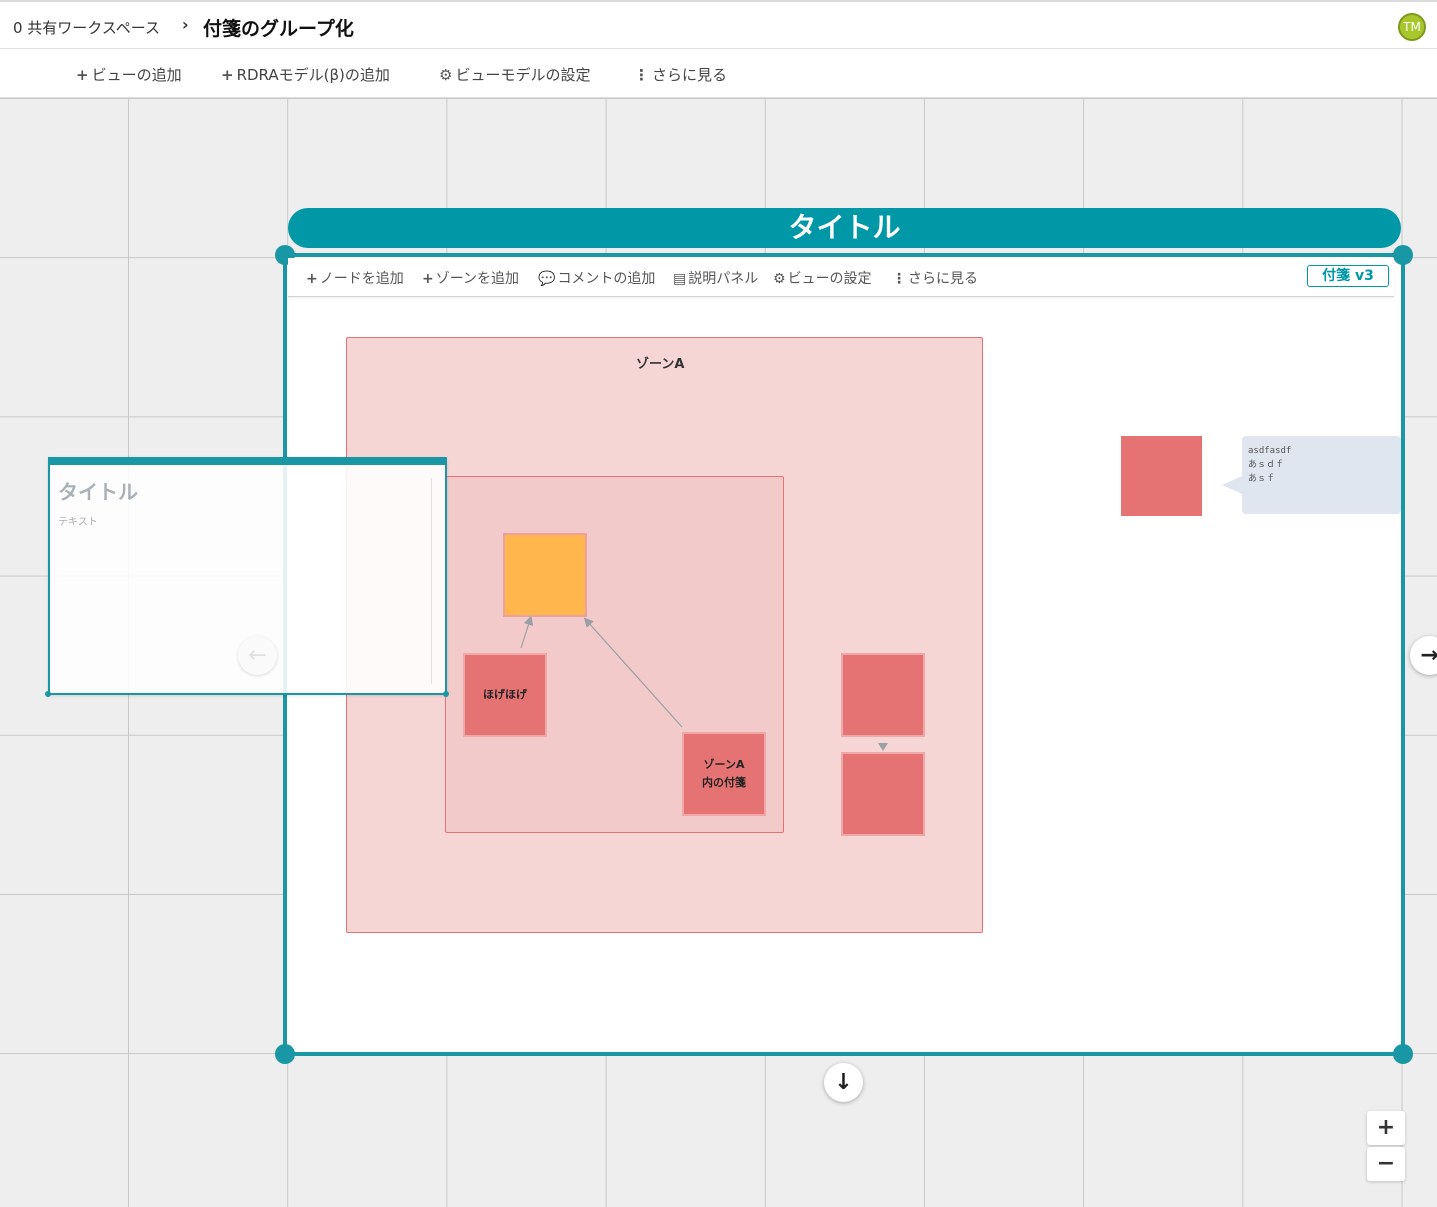 This screenshot has width=1437, height=1207. What do you see at coordinates (660, 364) in the screenshot?
I see `zone-a-label: ゾーンA` at bounding box center [660, 364].